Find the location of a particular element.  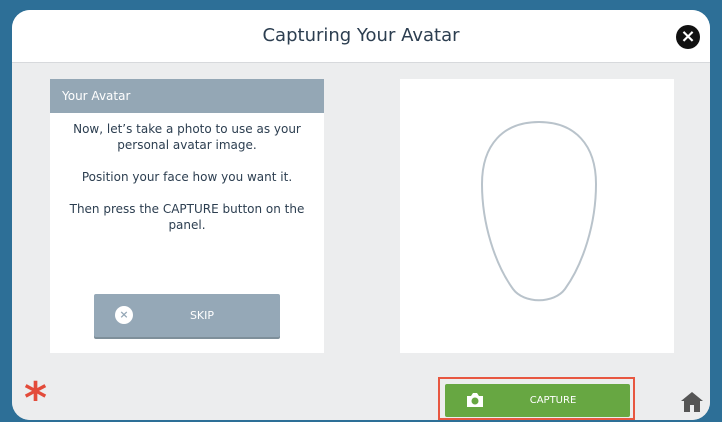

skip-button-label: SKIP is located at coordinates (202, 315).